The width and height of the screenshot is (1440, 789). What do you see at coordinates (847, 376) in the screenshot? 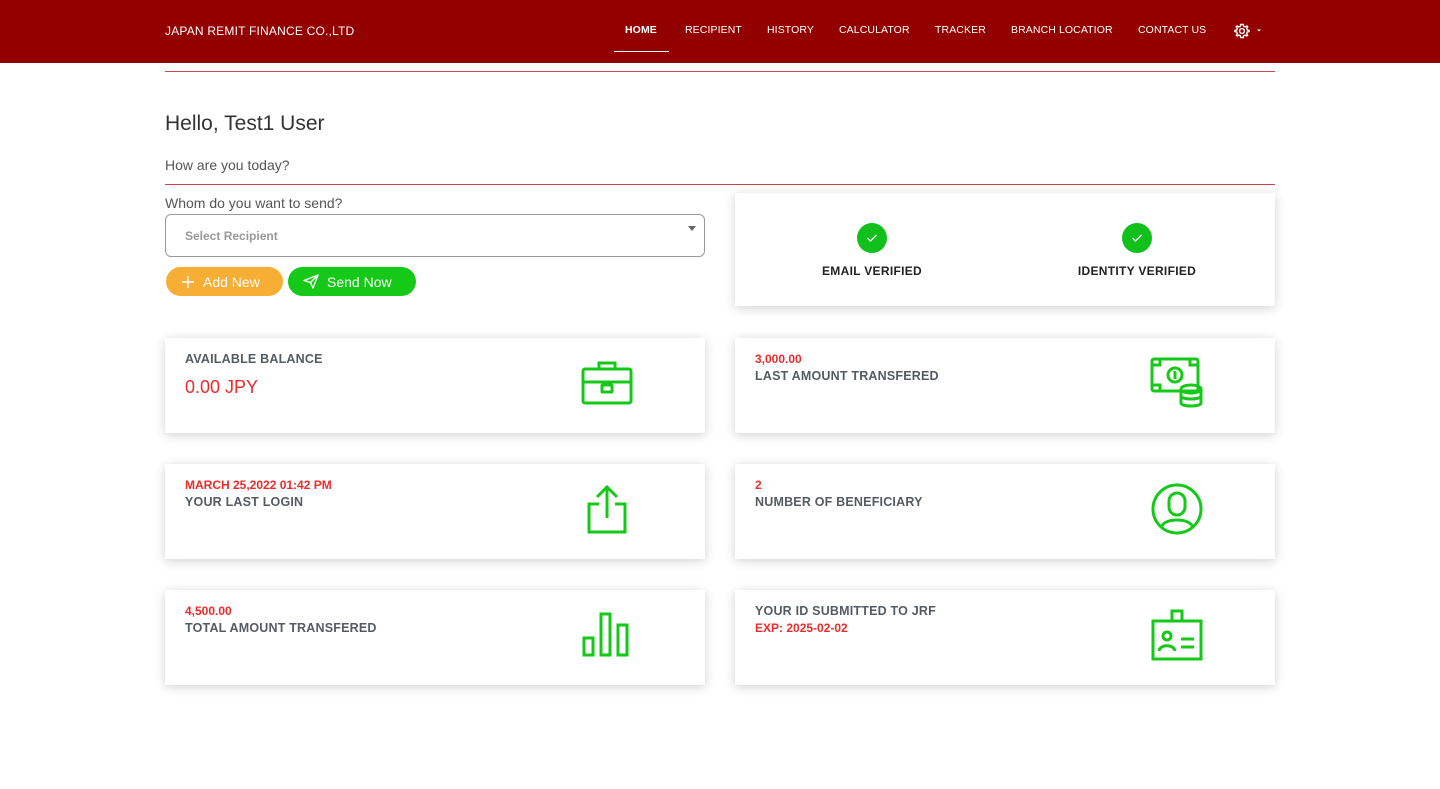
I see `last-amount-label: LAST AMOUNT TRANSFERED` at bounding box center [847, 376].